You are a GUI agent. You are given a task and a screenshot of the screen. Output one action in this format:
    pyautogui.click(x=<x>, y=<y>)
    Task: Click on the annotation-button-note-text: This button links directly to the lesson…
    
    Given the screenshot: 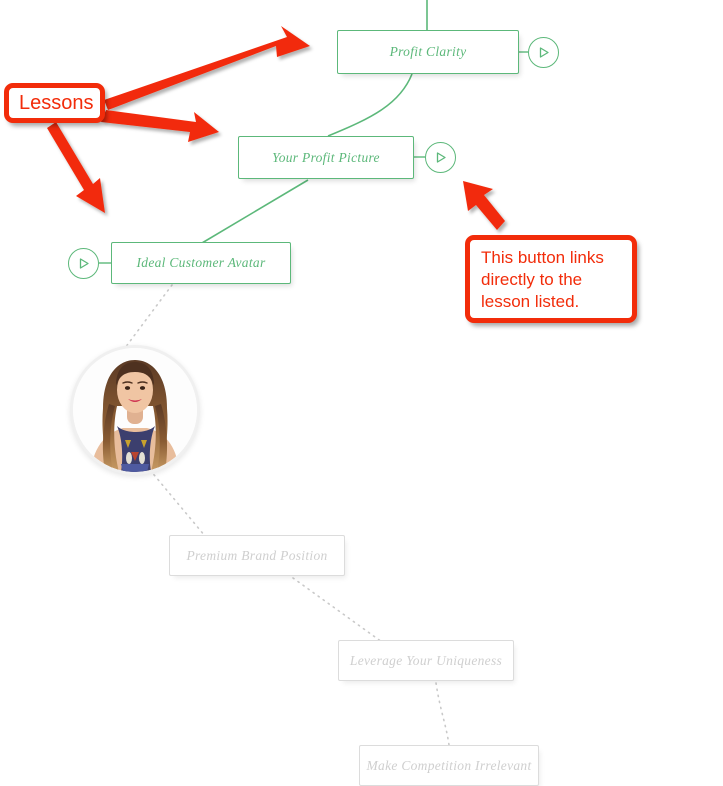 What is the action you would take?
    pyautogui.click(x=542, y=279)
    